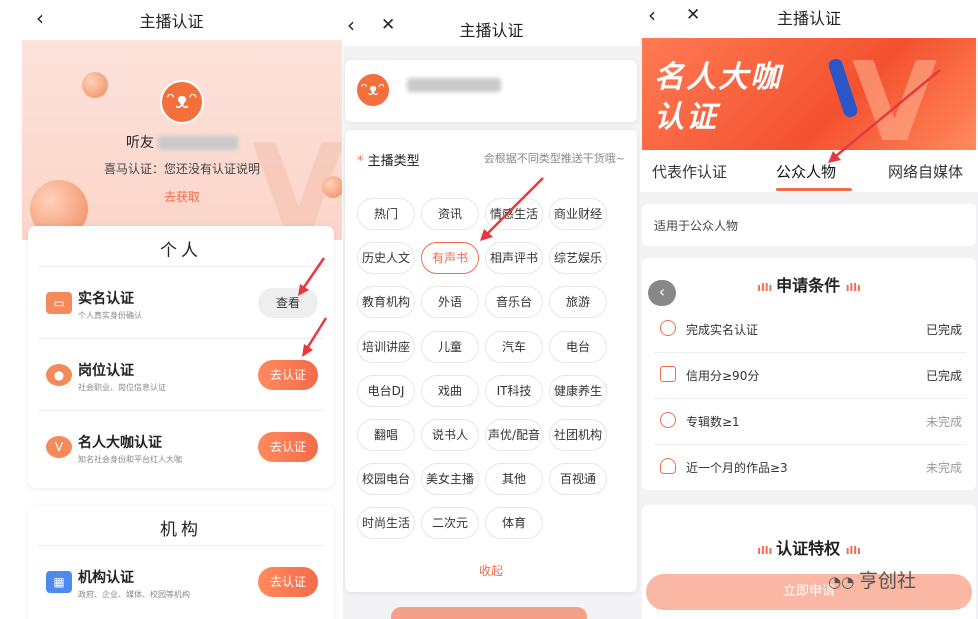  Describe the element at coordinates (450, 435) in the screenshot. I see `category-chip: 说书人` at that location.